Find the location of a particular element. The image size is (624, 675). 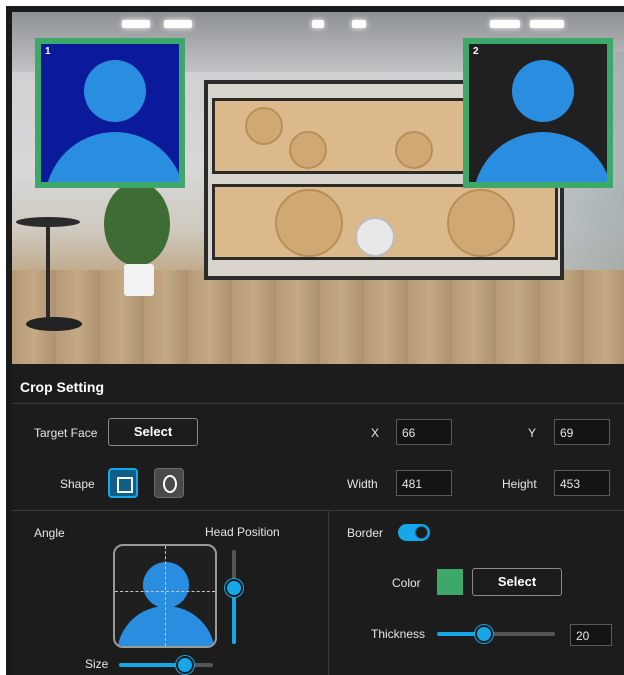

border-color-swatch is located at coordinates (450, 582).